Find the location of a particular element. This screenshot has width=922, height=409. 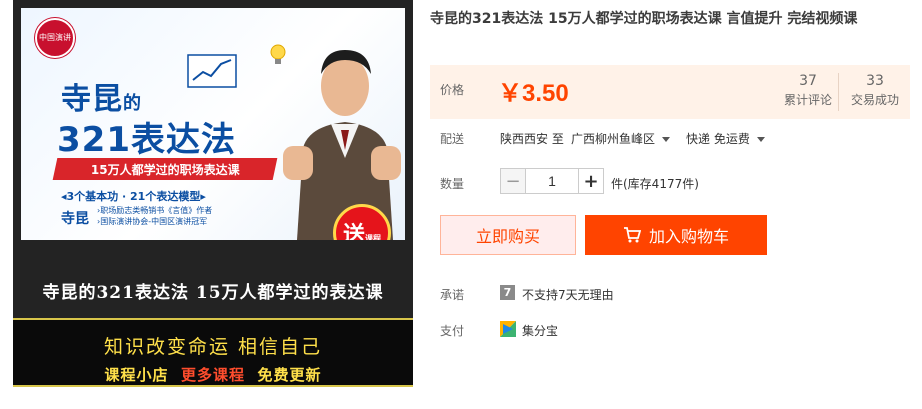

promo-shop: 课程小店 is located at coordinates (136, 375).